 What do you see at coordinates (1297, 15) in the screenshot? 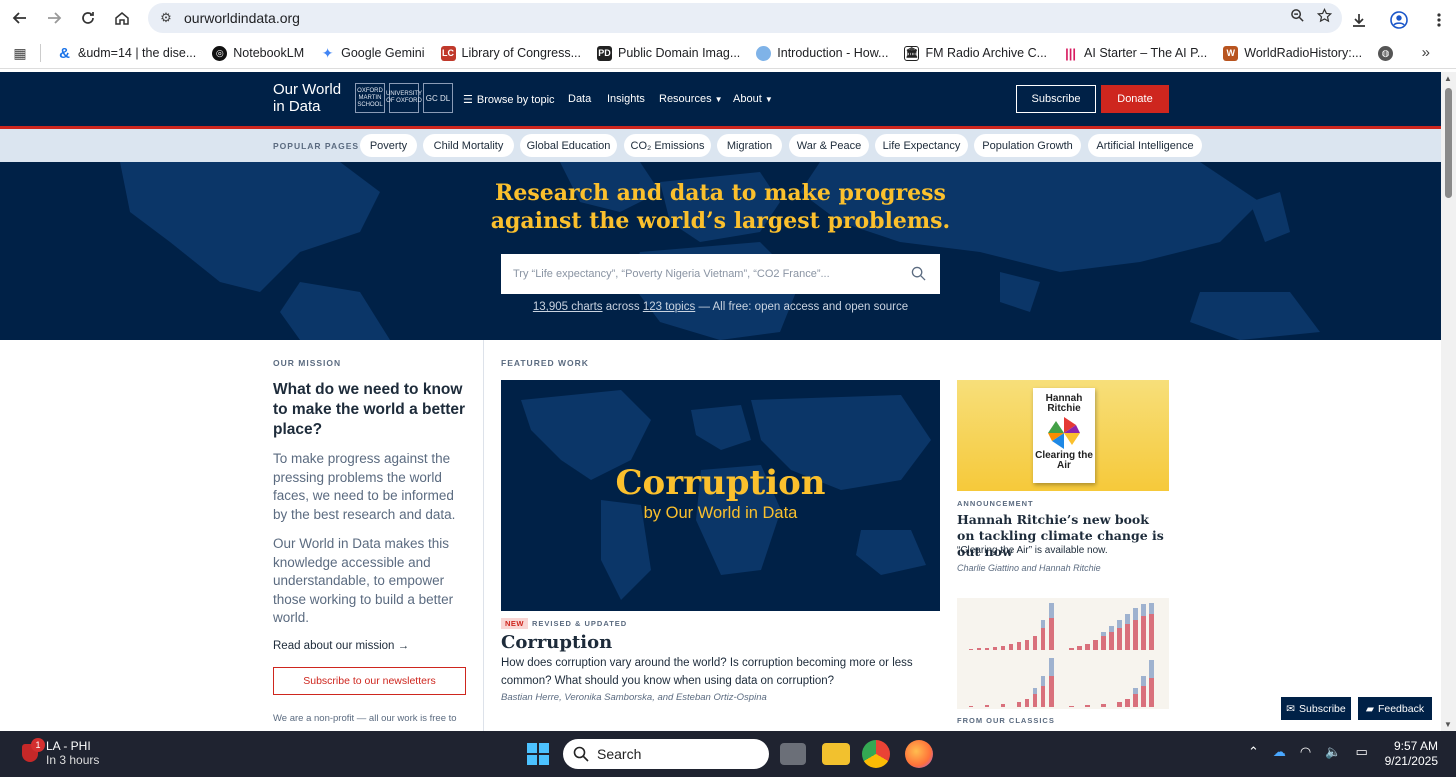
I see `zoom-icon` at bounding box center [1297, 15].